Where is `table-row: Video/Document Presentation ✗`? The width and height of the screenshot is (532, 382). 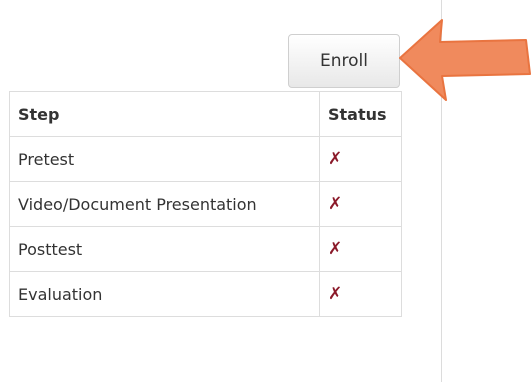
table-row: Video/Document Presentation ✗ is located at coordinates (205, 204).